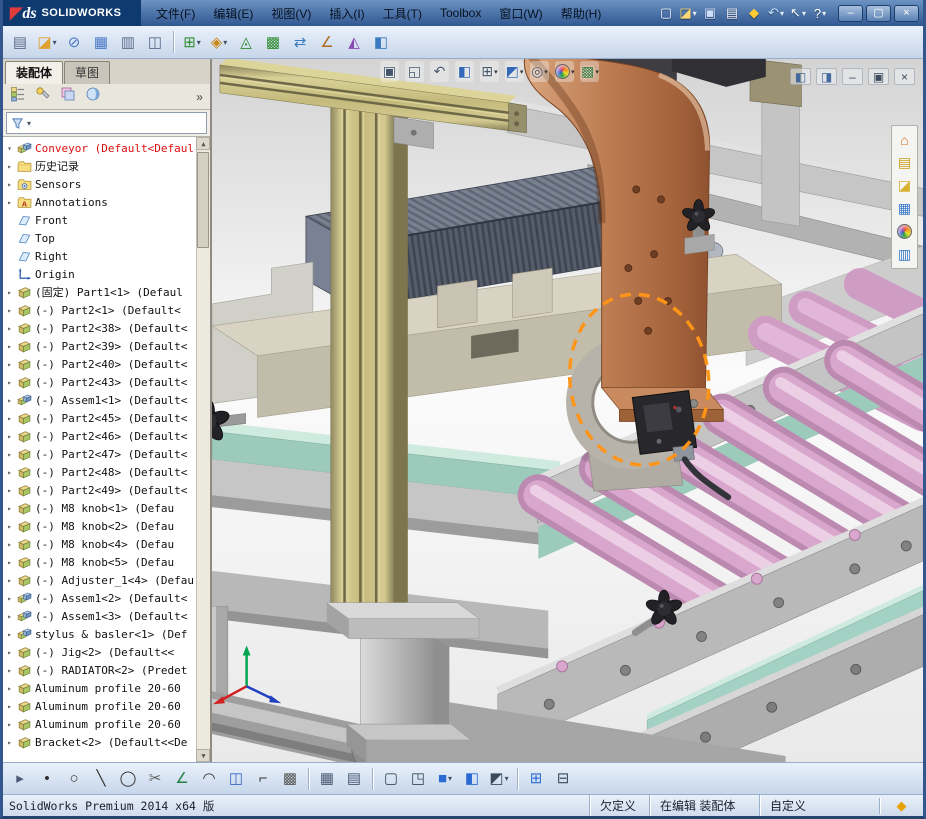 The image size is (926, 819). What do you see at coordinates (901, 805) in the screenshot?
I see `quick-tips-icon: ◆` at bounding box center [901, 805].